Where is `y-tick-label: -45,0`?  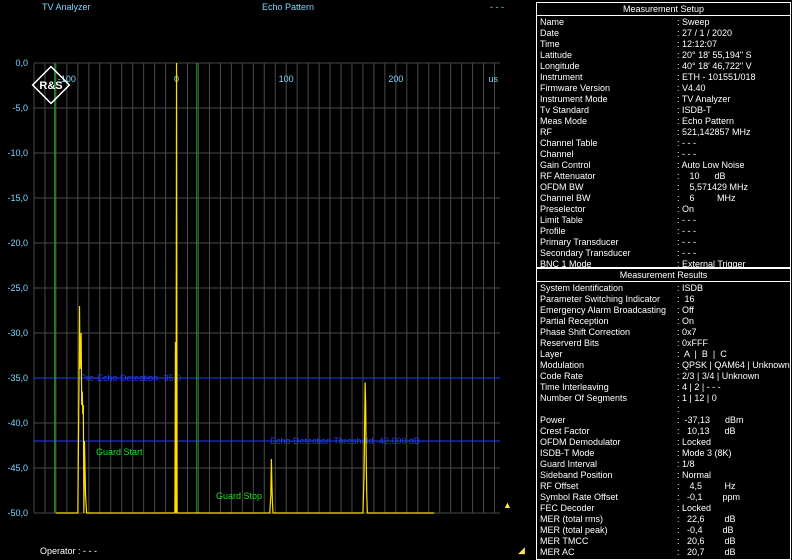 y-tick-label: -45,0 is located at coordinates (17, 468).